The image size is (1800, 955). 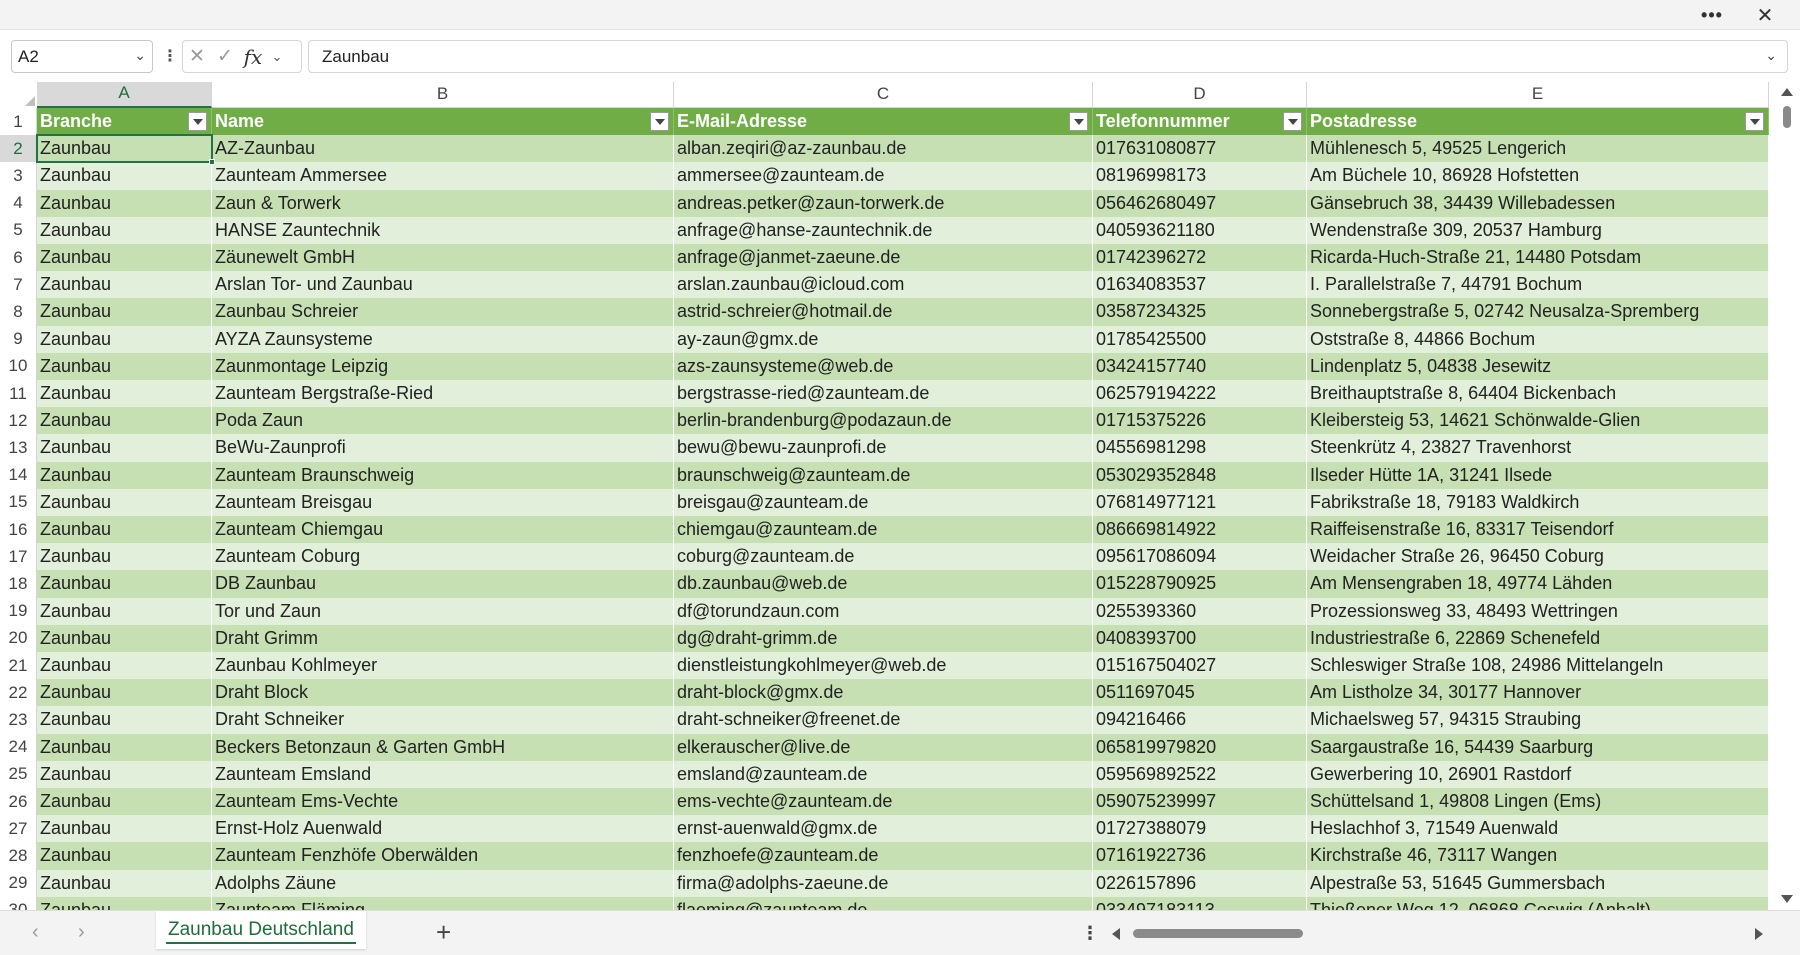 What do you see at coordinates (1200, 883) in the screenshot?
I see `cell: 0226157896` at bounding box center [1200, 883].